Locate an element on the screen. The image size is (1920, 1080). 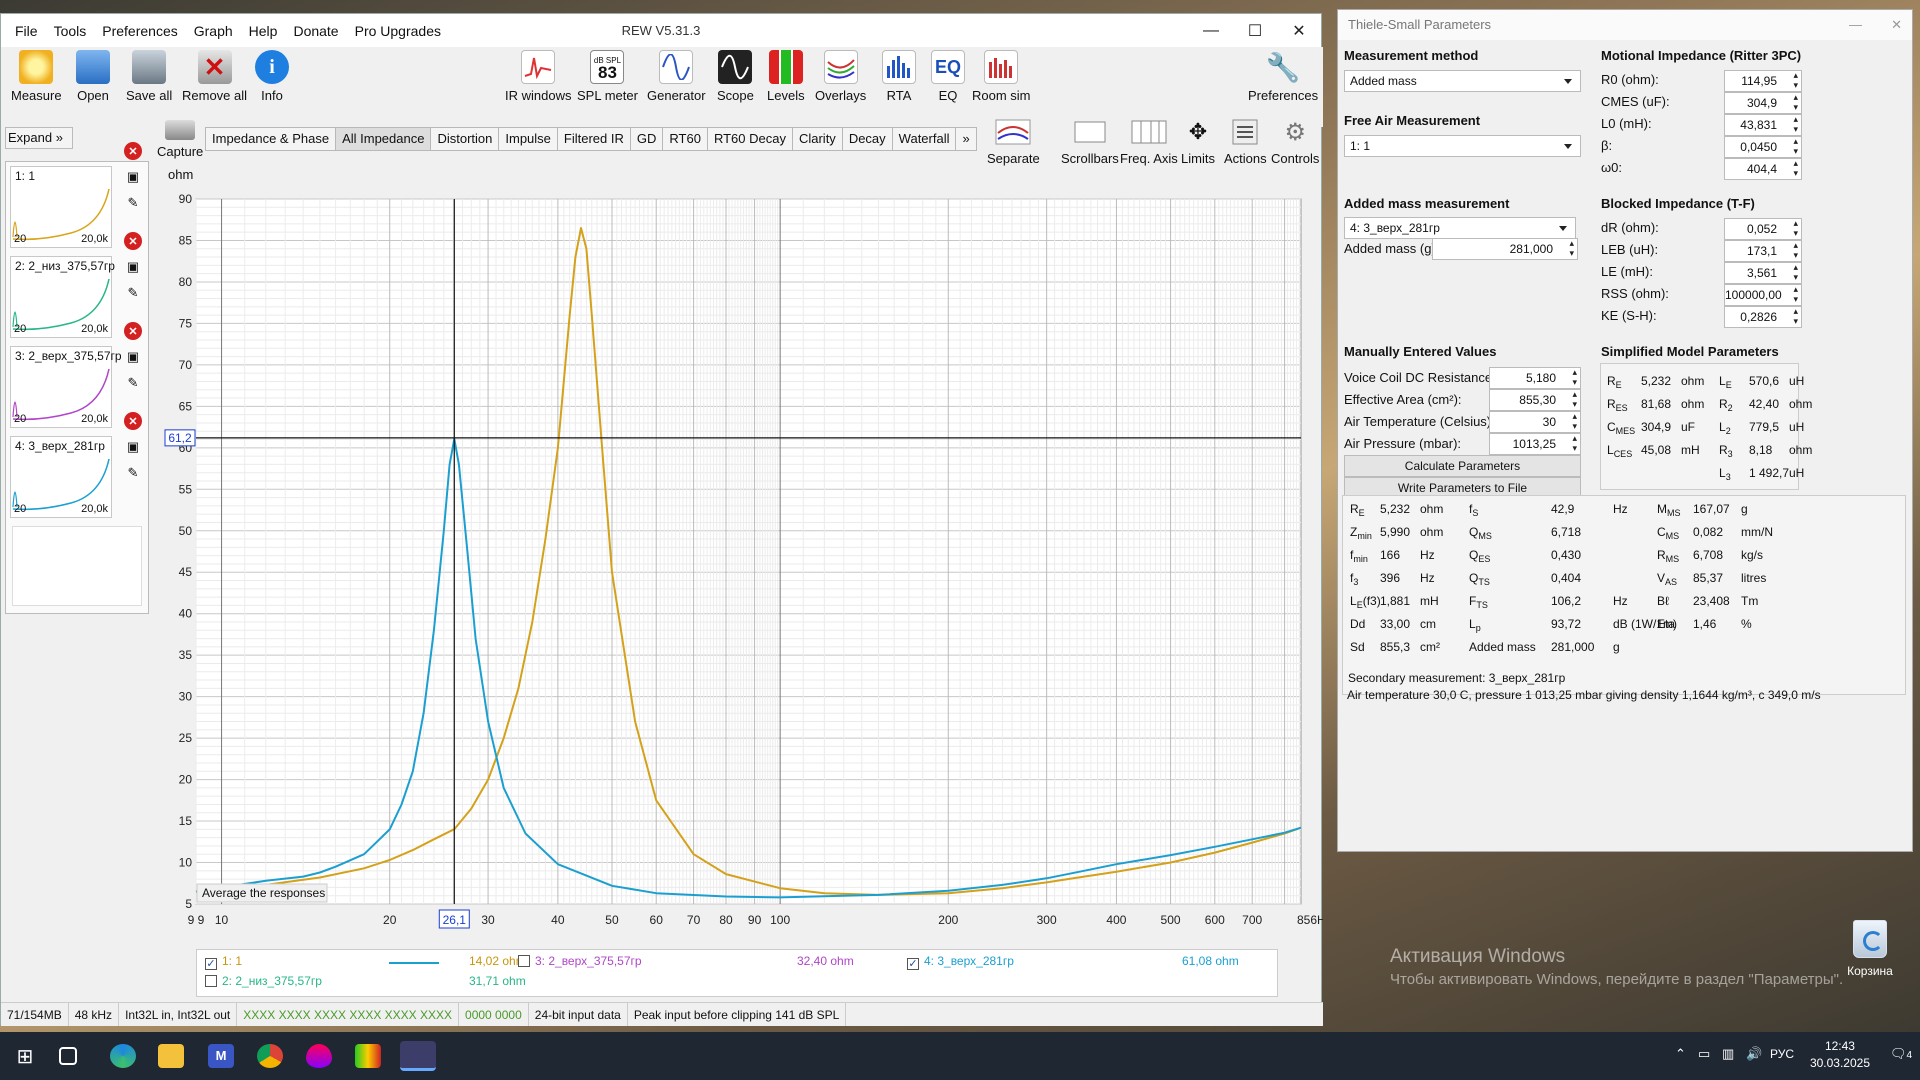
droplet-app-icon is located at coordinates (319, 1056).